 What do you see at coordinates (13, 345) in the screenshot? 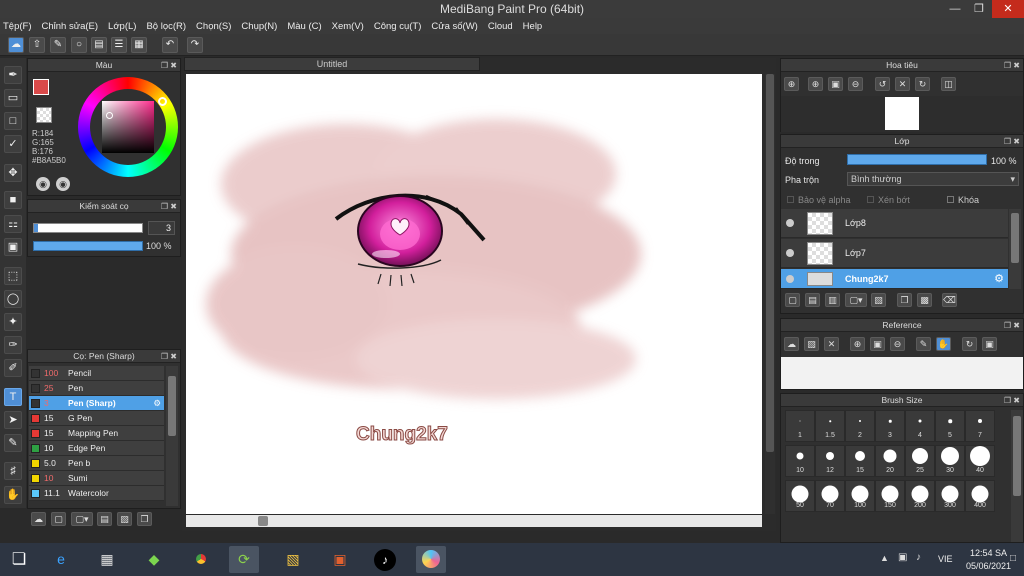
I see `select-pen-icon: ✑` at bounding box center [13, 345].